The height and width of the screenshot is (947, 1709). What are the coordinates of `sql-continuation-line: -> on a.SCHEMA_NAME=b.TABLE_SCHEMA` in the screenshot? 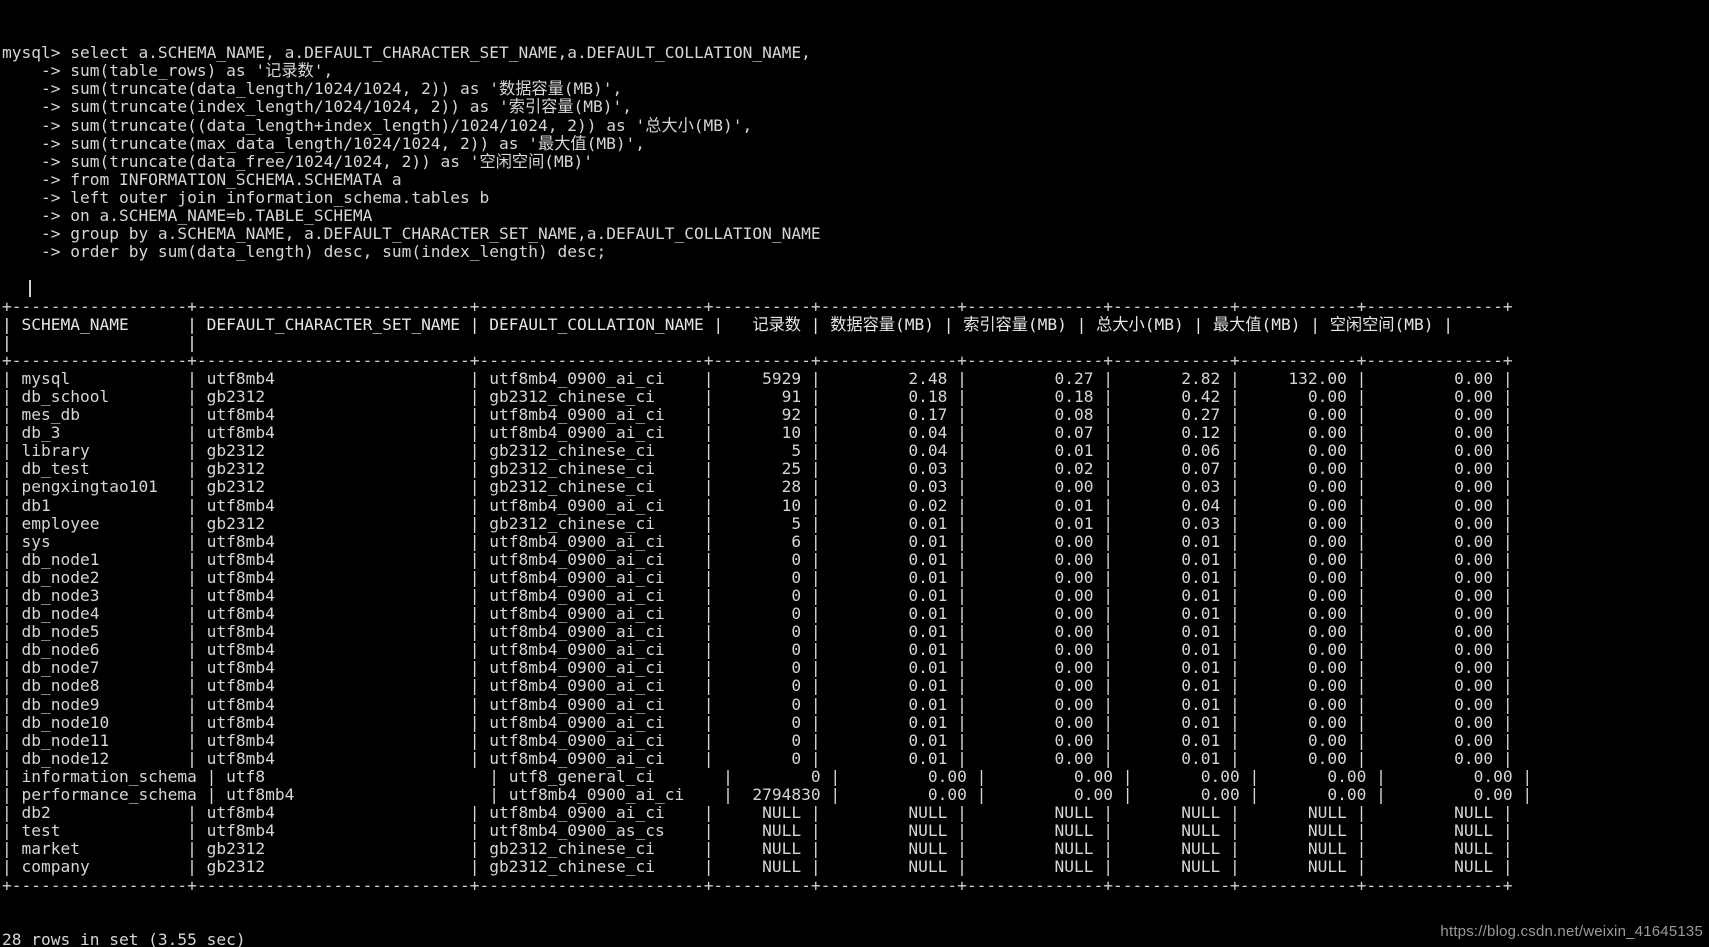 It's located at (187, 216).